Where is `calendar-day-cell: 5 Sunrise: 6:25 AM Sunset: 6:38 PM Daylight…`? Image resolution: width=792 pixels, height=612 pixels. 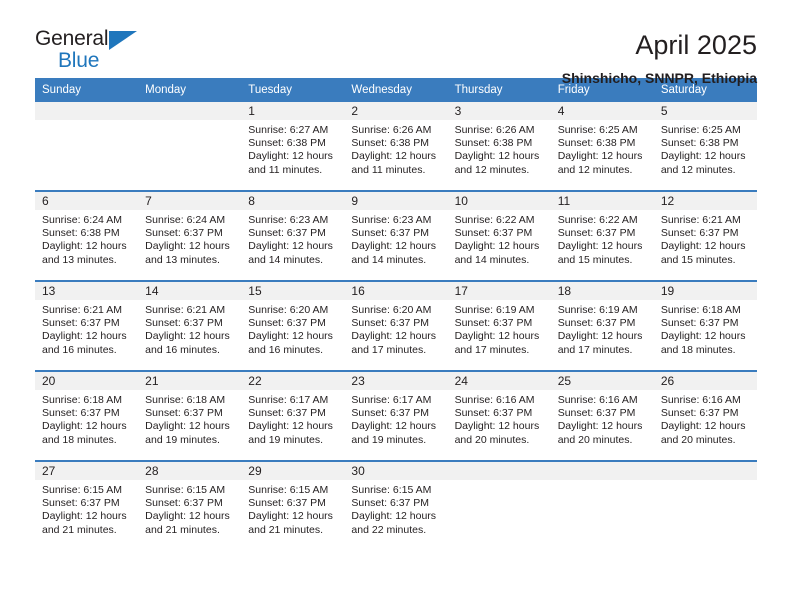
calendar-day-cell: 5 Sunrise: 6:25 AM Sunset: 6:38 PM Daylight… is located at coordinates (705, 146).